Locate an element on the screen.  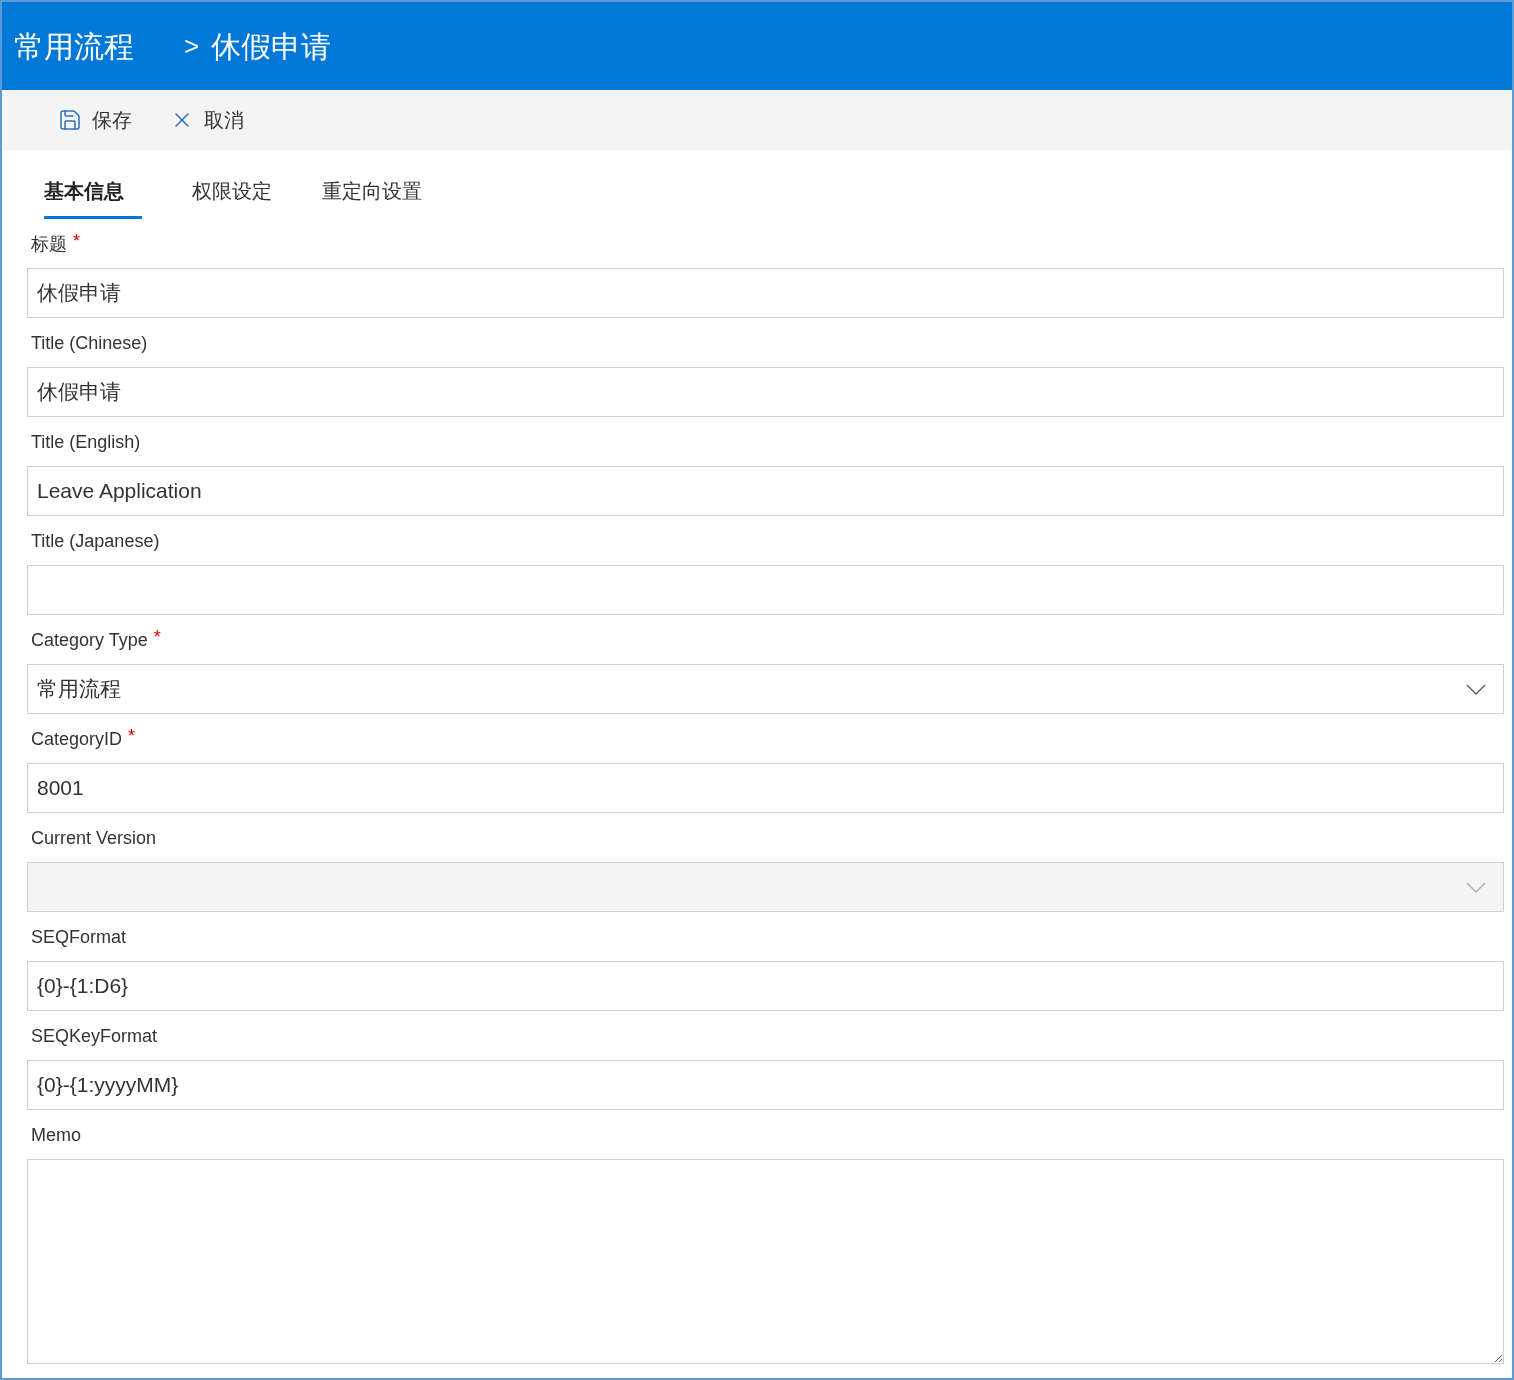
breadcrumb-link: 常用流程 is located at coordinates (74, 46).